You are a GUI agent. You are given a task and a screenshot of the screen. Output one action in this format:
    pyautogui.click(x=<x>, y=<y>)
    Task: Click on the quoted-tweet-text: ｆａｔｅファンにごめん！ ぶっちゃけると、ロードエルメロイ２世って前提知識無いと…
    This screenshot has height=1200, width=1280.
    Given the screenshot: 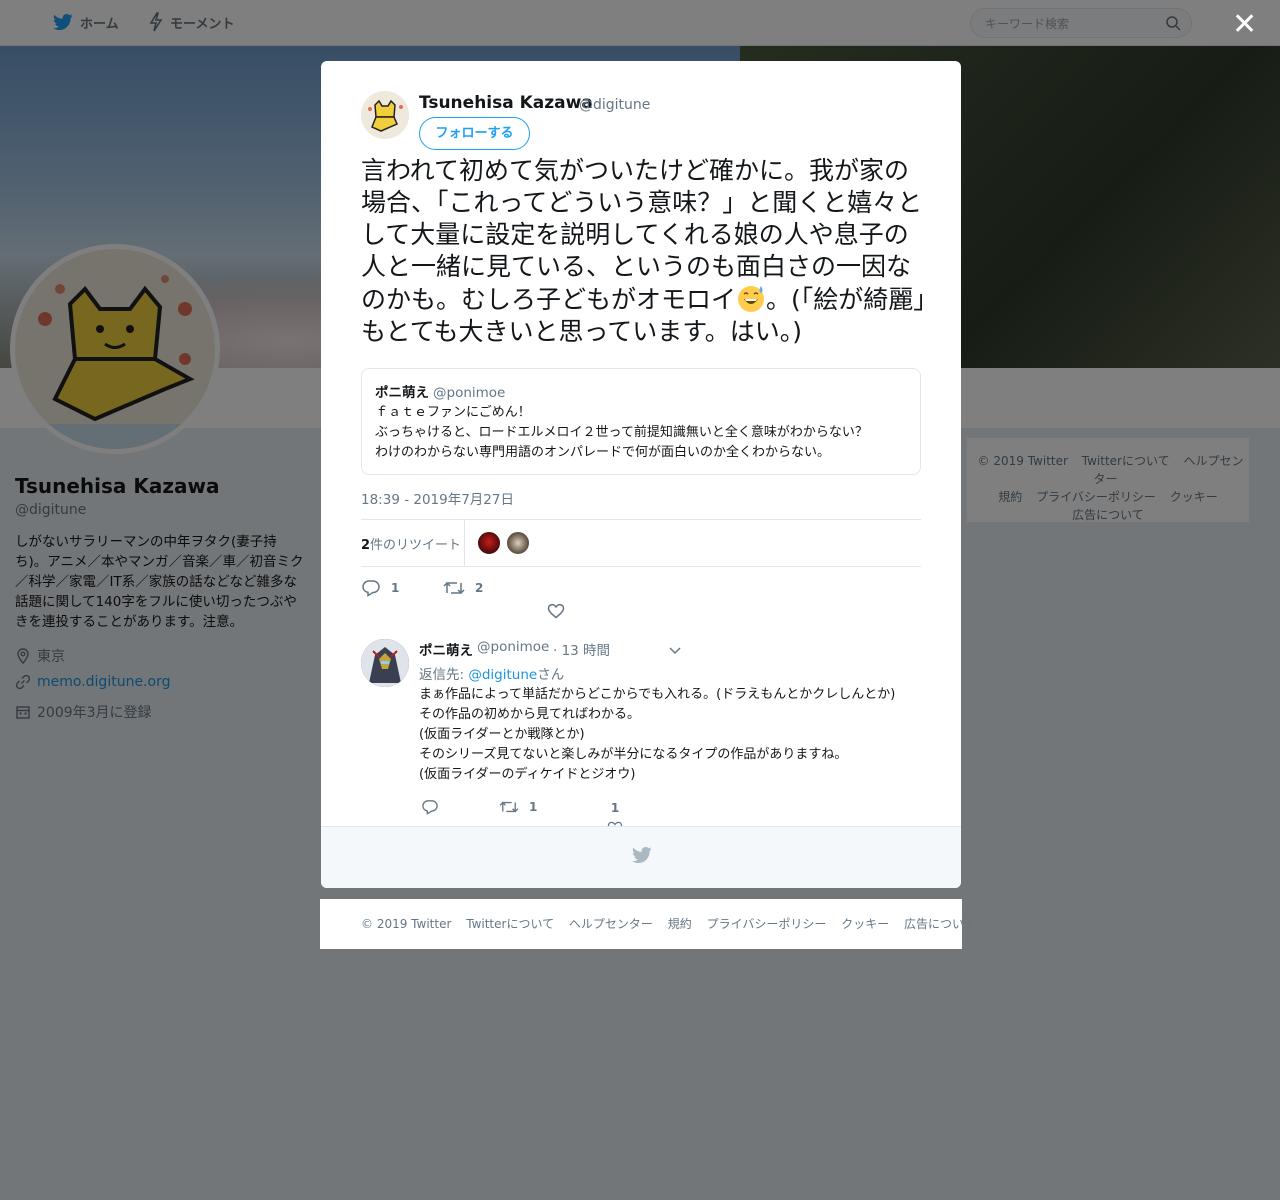 What is the action you would take?
    pyautogui.click(x=641, y=433)
    